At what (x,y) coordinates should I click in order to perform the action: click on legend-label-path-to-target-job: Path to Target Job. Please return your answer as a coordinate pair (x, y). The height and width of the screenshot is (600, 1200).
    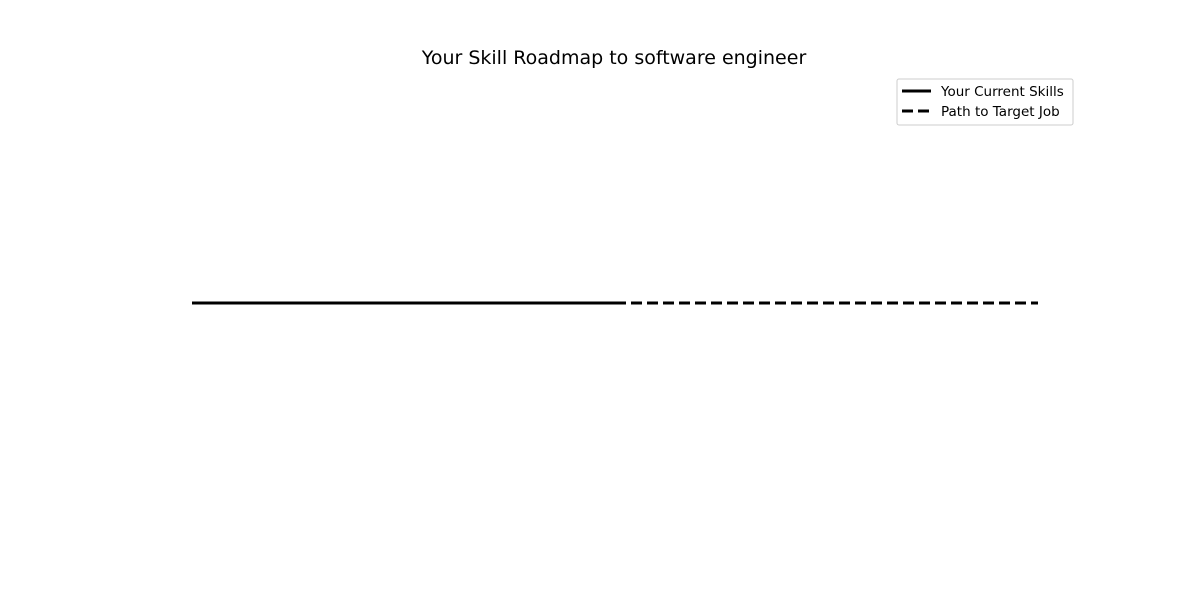
    Looking at the image, I should click on (1000, 112).